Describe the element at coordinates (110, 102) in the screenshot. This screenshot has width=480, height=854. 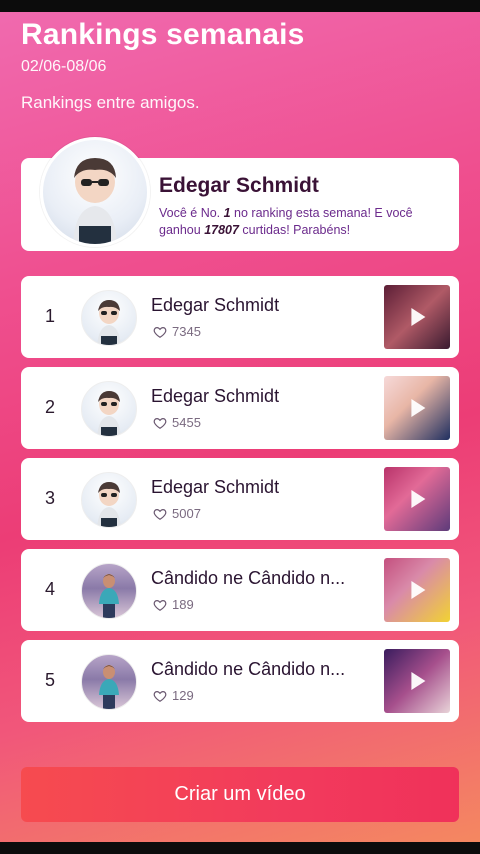
I see `section-subtitle: Rankings entre amigos.` at that location.